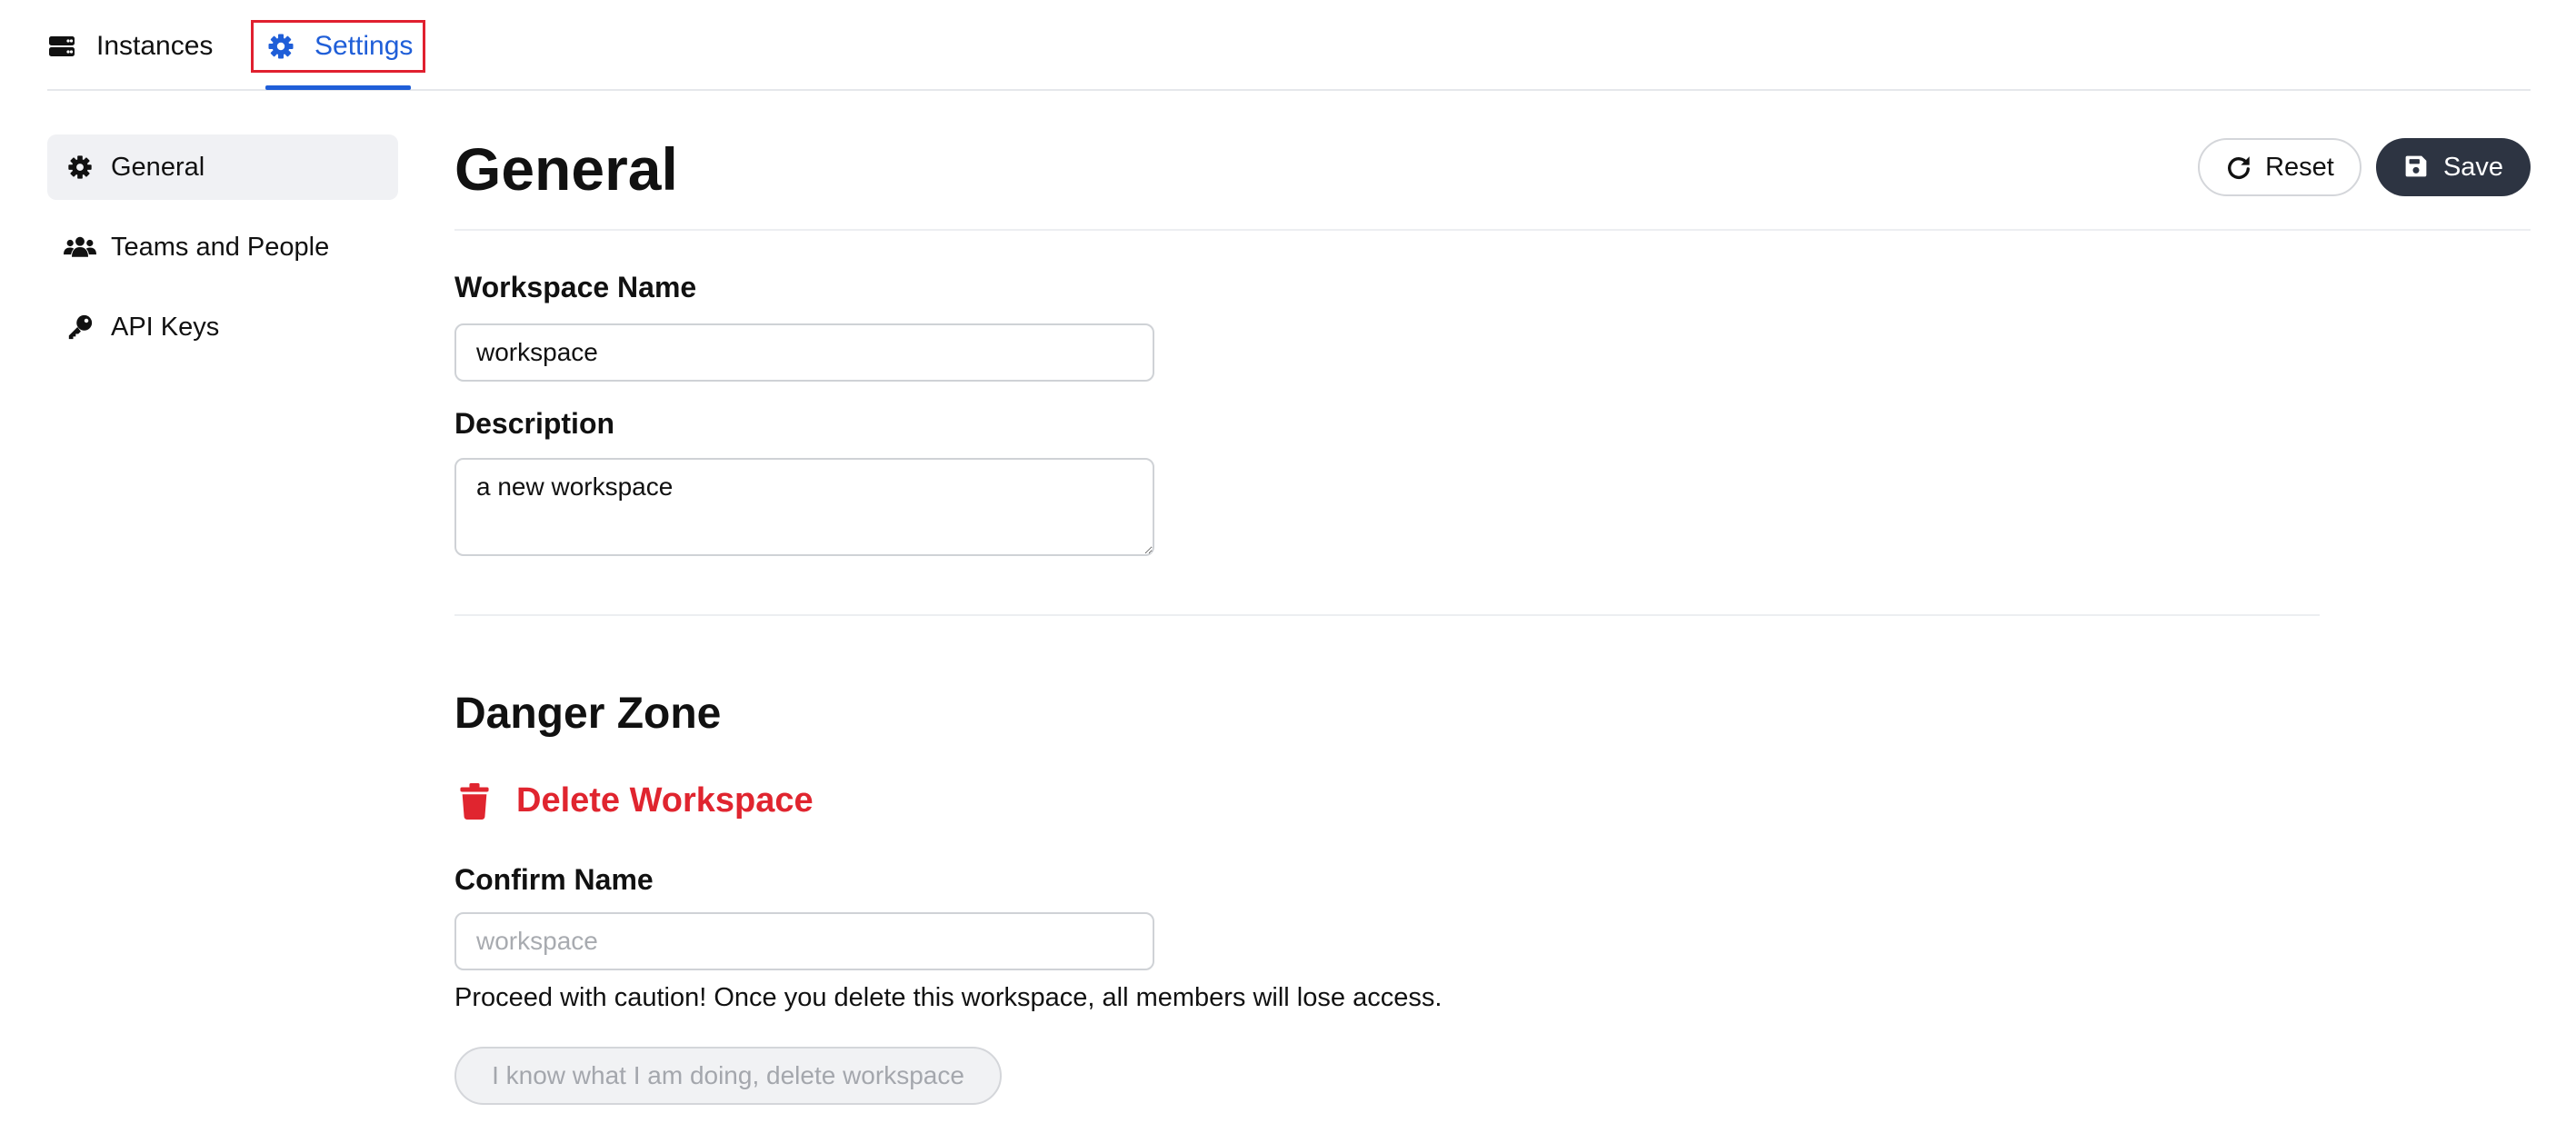 The image size is (2576, 1143). I want to click on sidebar-item-teams-and-people: Teams and People, so click(222, 247).